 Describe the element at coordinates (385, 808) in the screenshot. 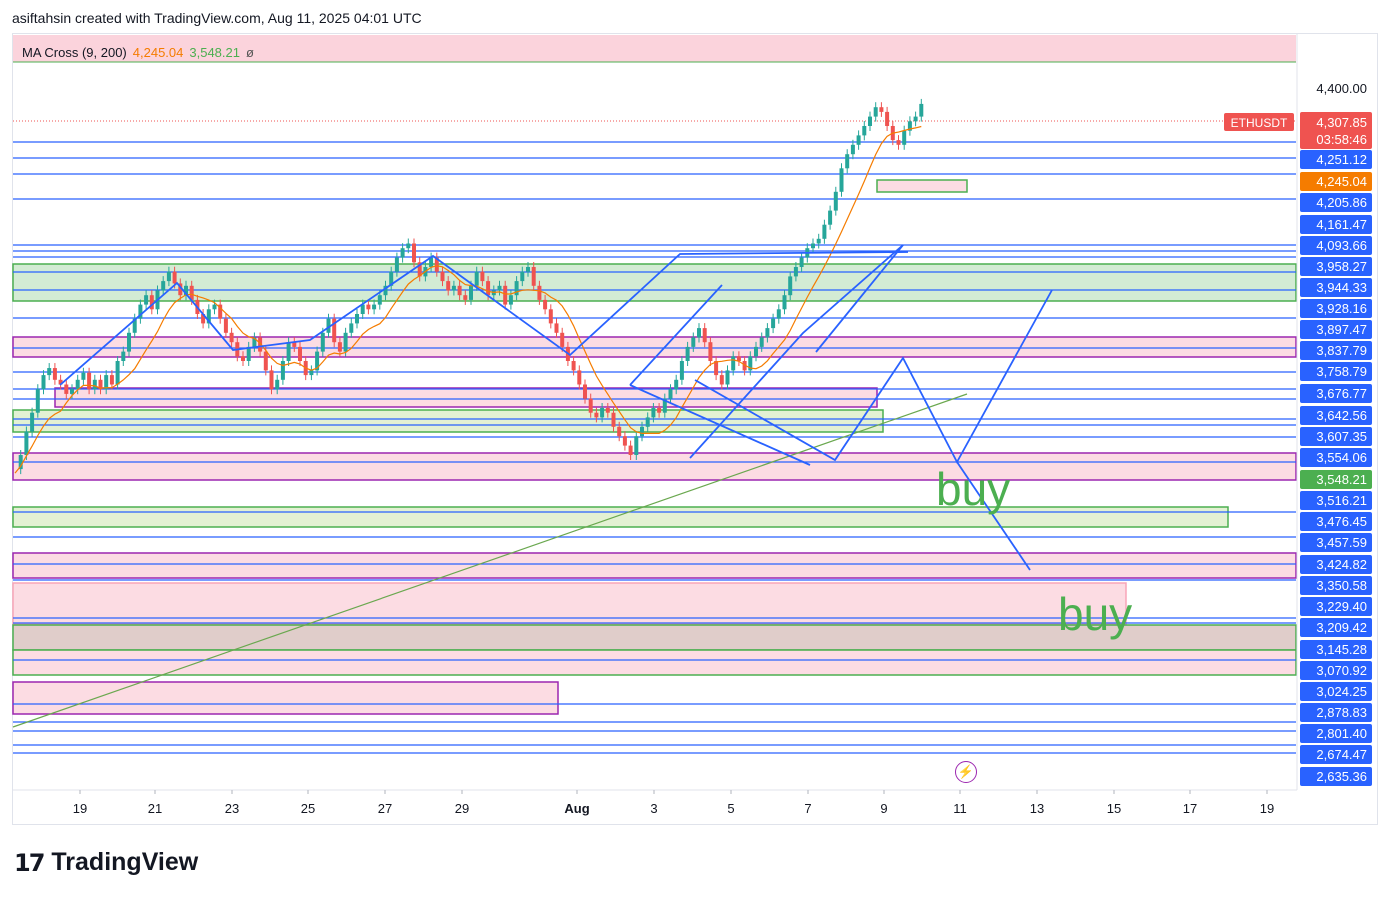

I see `x-tick-label: 27` at that location.